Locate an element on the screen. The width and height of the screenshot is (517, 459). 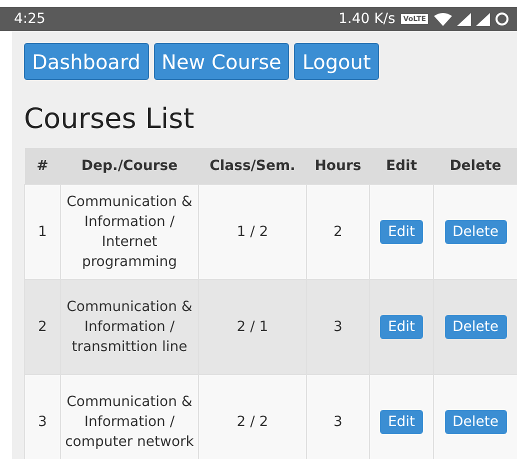
table-cell: 1 / 2 is located at coordinates (252, 232).